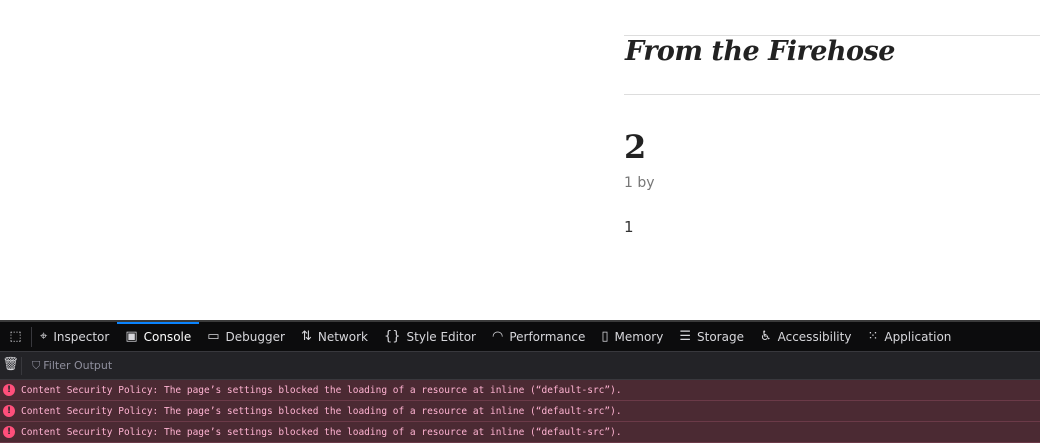 This screenshot has height=443, width=1040. What do you see at coordinates (167, 336) in the screenshot?
I see `tab-label: Console` at bounding box center [167, 336].